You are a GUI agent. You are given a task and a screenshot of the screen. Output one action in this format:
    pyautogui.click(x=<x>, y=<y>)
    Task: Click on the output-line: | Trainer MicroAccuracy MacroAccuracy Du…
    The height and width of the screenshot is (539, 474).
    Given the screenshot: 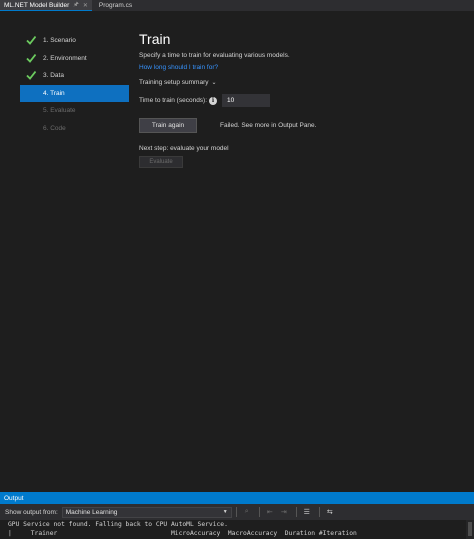 What is the action you would take?
    pyautogui.click(x=182, y=533)
    